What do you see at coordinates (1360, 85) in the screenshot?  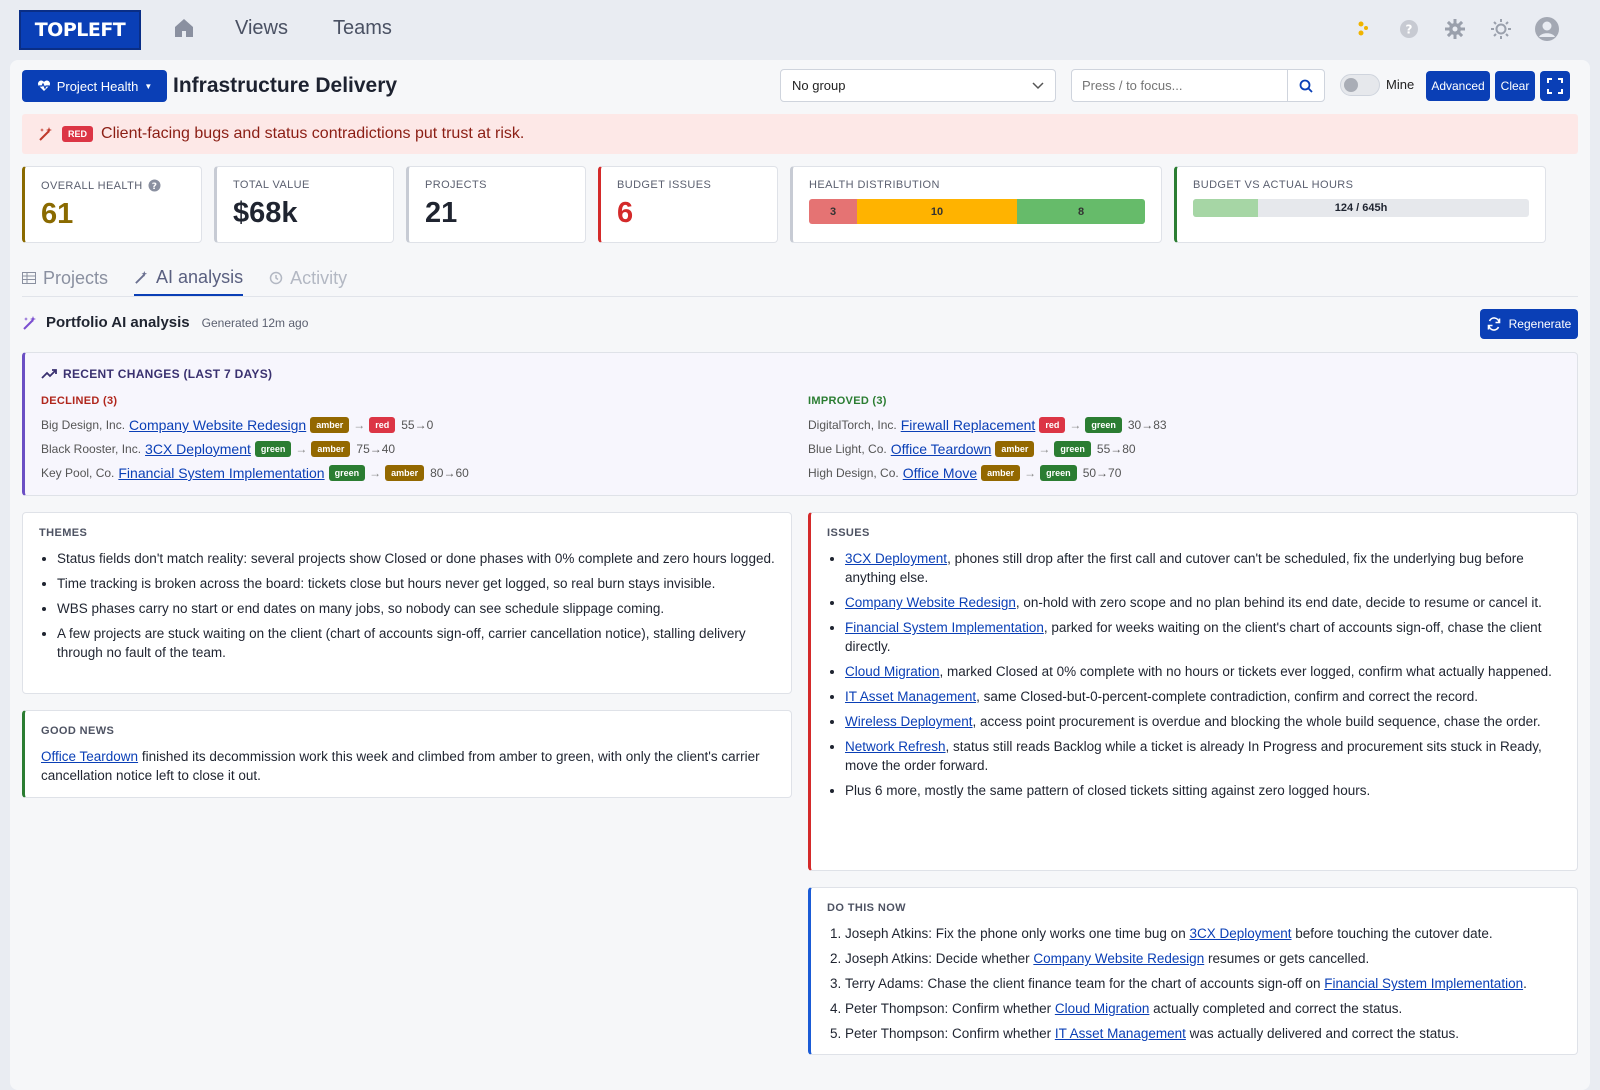 I see `mine-toggle` at bounding box center [1360, 85].